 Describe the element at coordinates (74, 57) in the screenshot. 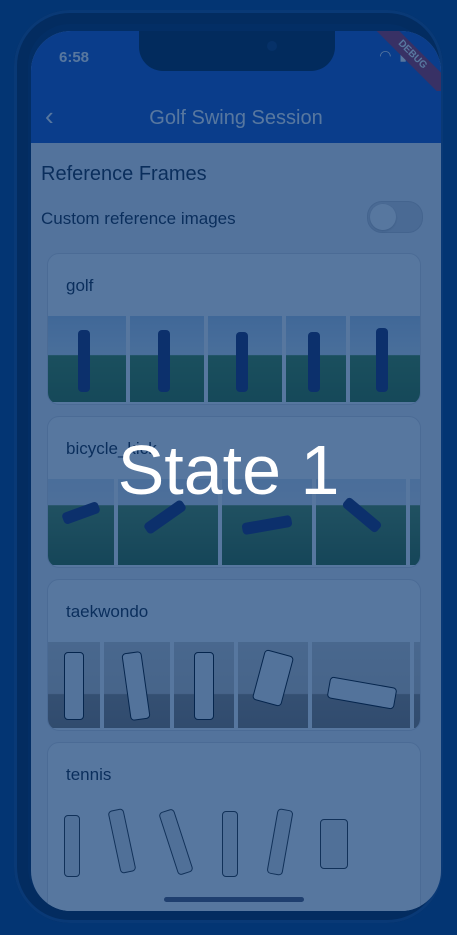

I see `status-time: 6:58` at that location.